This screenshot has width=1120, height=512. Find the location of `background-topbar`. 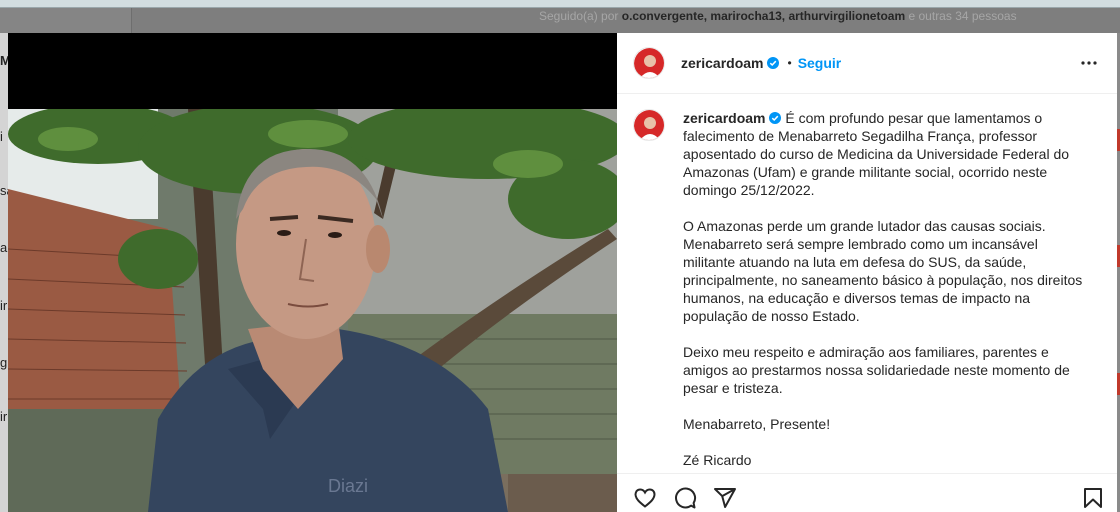

background-topbar is located at coordinates (560, 4).